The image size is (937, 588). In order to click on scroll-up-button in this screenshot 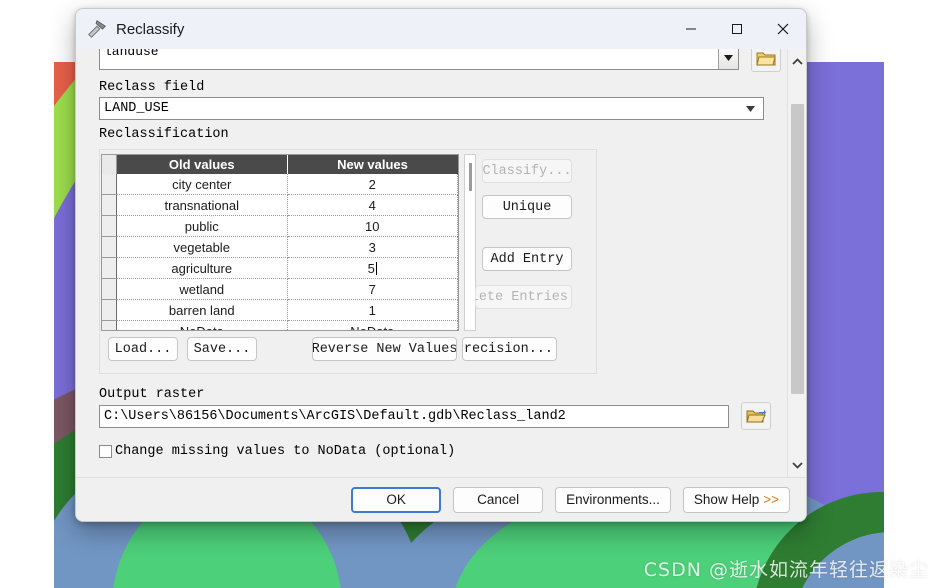, I will do `click(797, 61)`.